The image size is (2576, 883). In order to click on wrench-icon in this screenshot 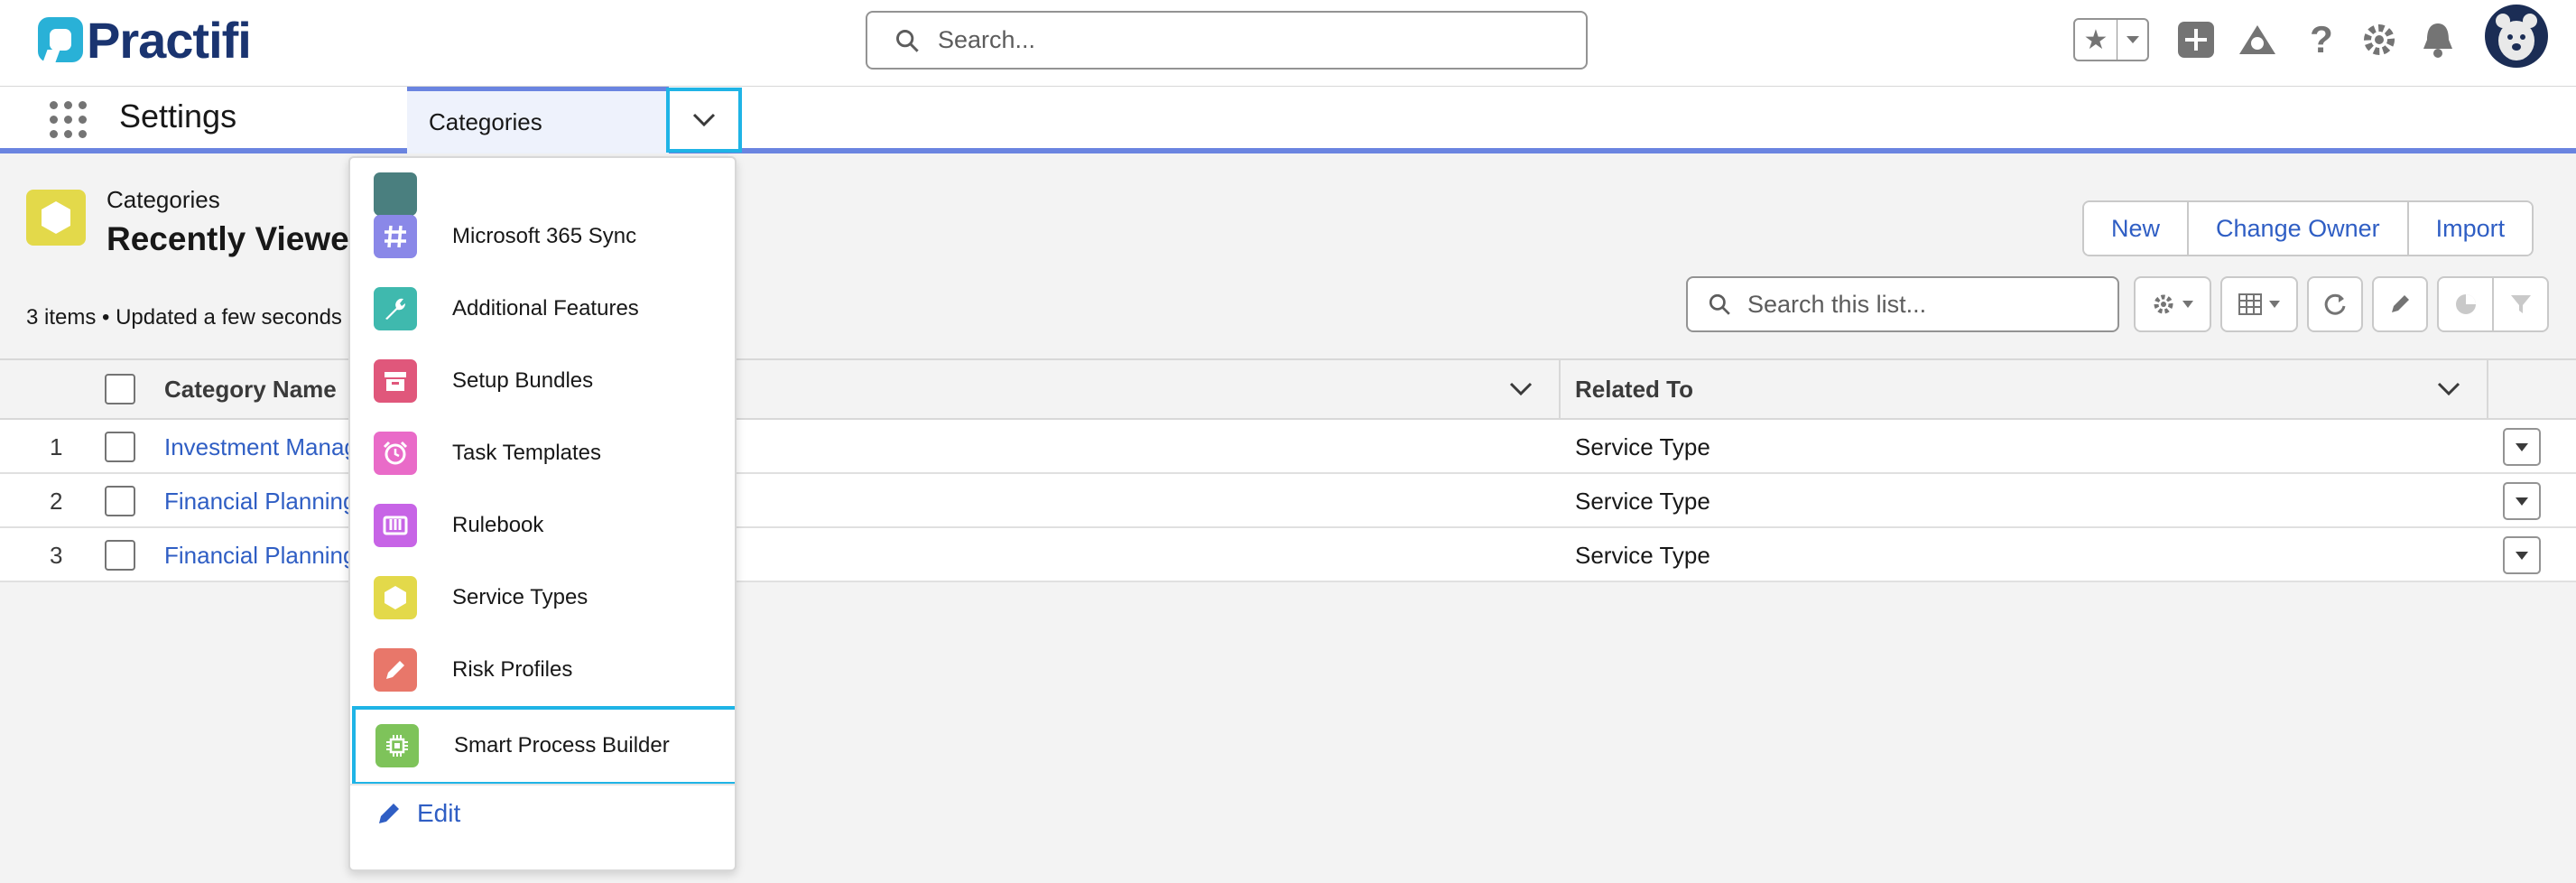, I will do `click(395, 309)`.